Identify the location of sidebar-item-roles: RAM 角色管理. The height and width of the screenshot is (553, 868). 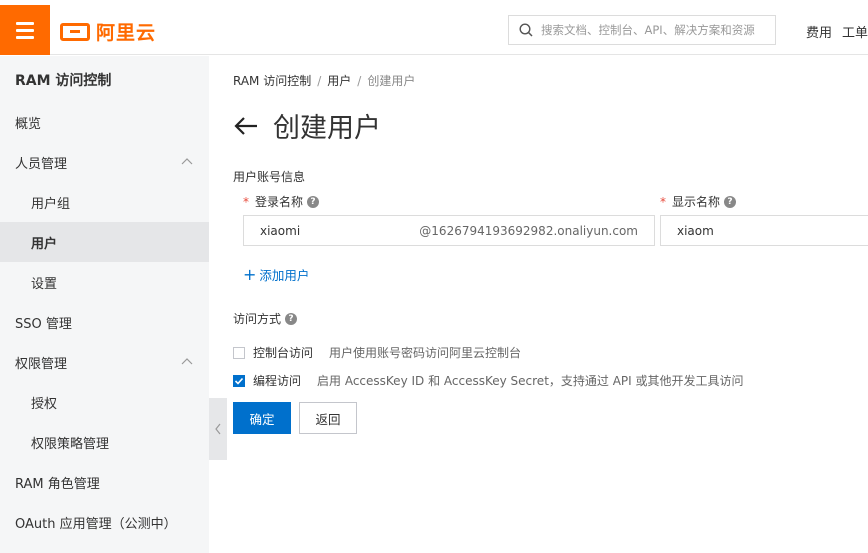
(104, 482).